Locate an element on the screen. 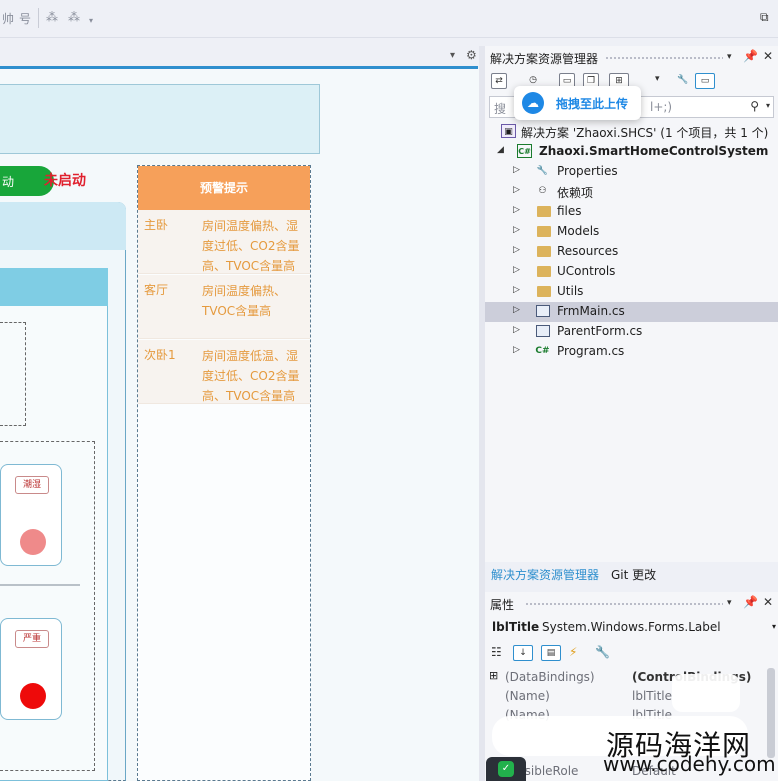 The image size is (778, 781). tree-item-ucontrols: ▷ UControls is located at coordinates (631, 272).